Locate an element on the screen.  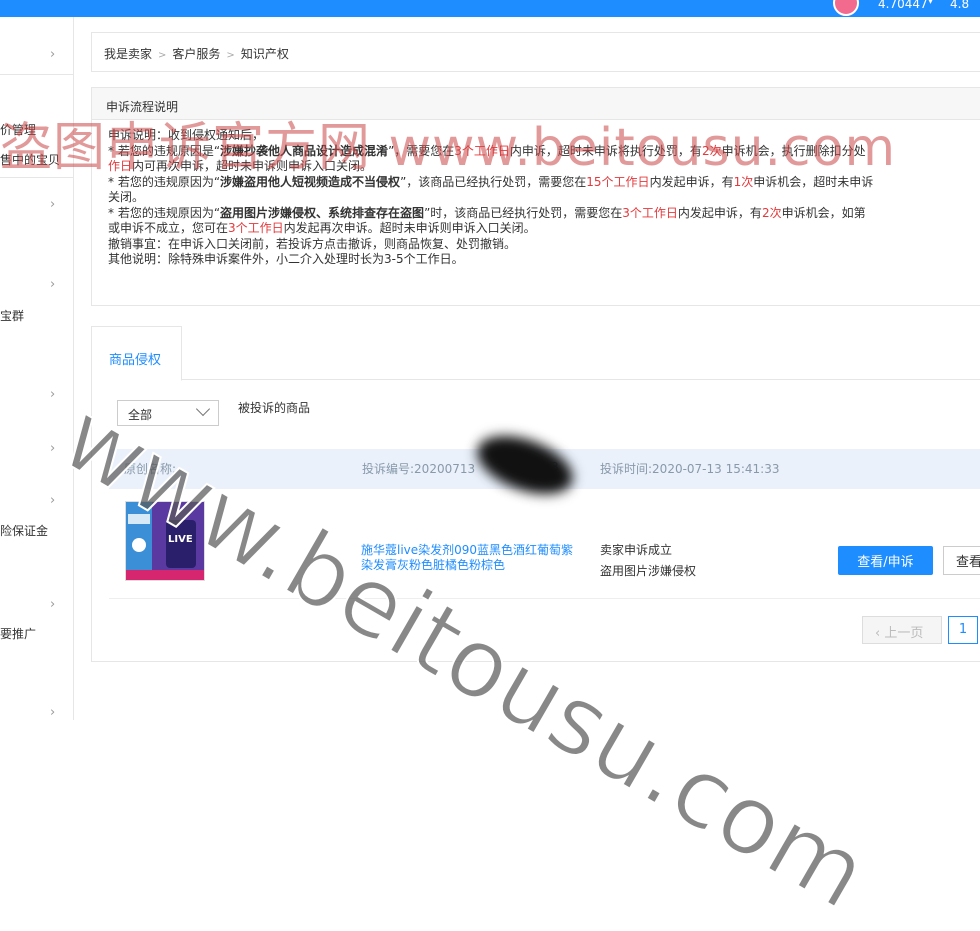
product-name-link: 施华蔻live染发剂090蓝黑色酒红葡萄紫染发膏灰粉色脏橘色粉棕色 is located at coordinates (468, 558).